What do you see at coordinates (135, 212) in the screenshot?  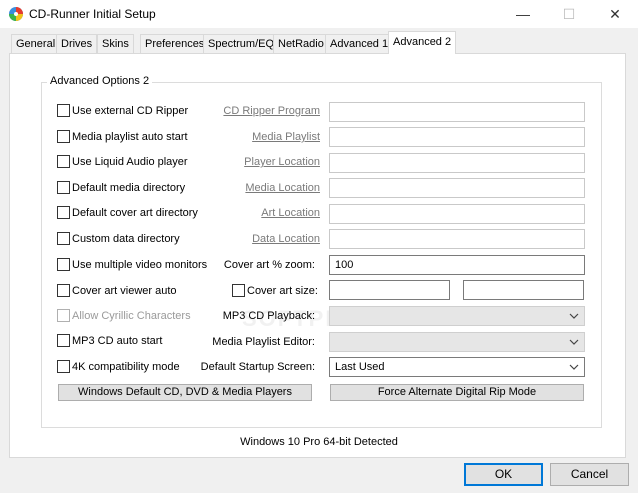 I see `checkbox-label: Default cover art directory` at bounding box center [135, 212].